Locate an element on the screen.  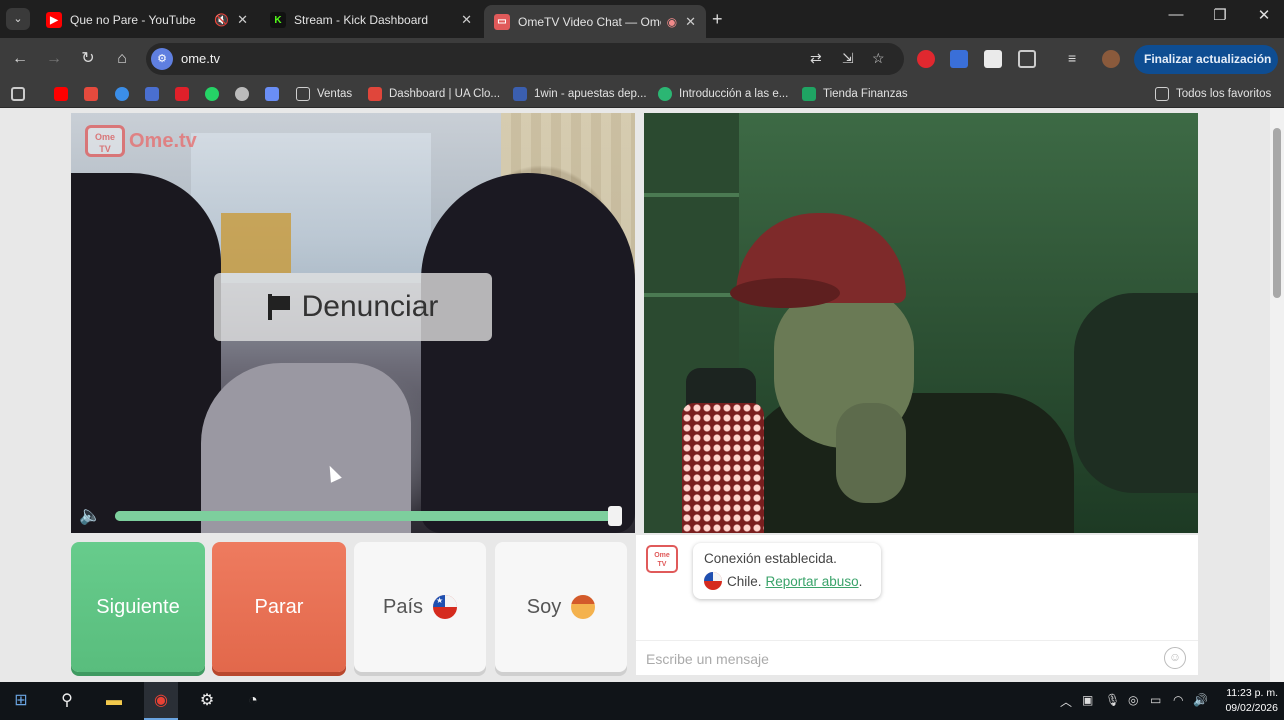
youtube-icon: ▶ is located at coordinates (54, 20).